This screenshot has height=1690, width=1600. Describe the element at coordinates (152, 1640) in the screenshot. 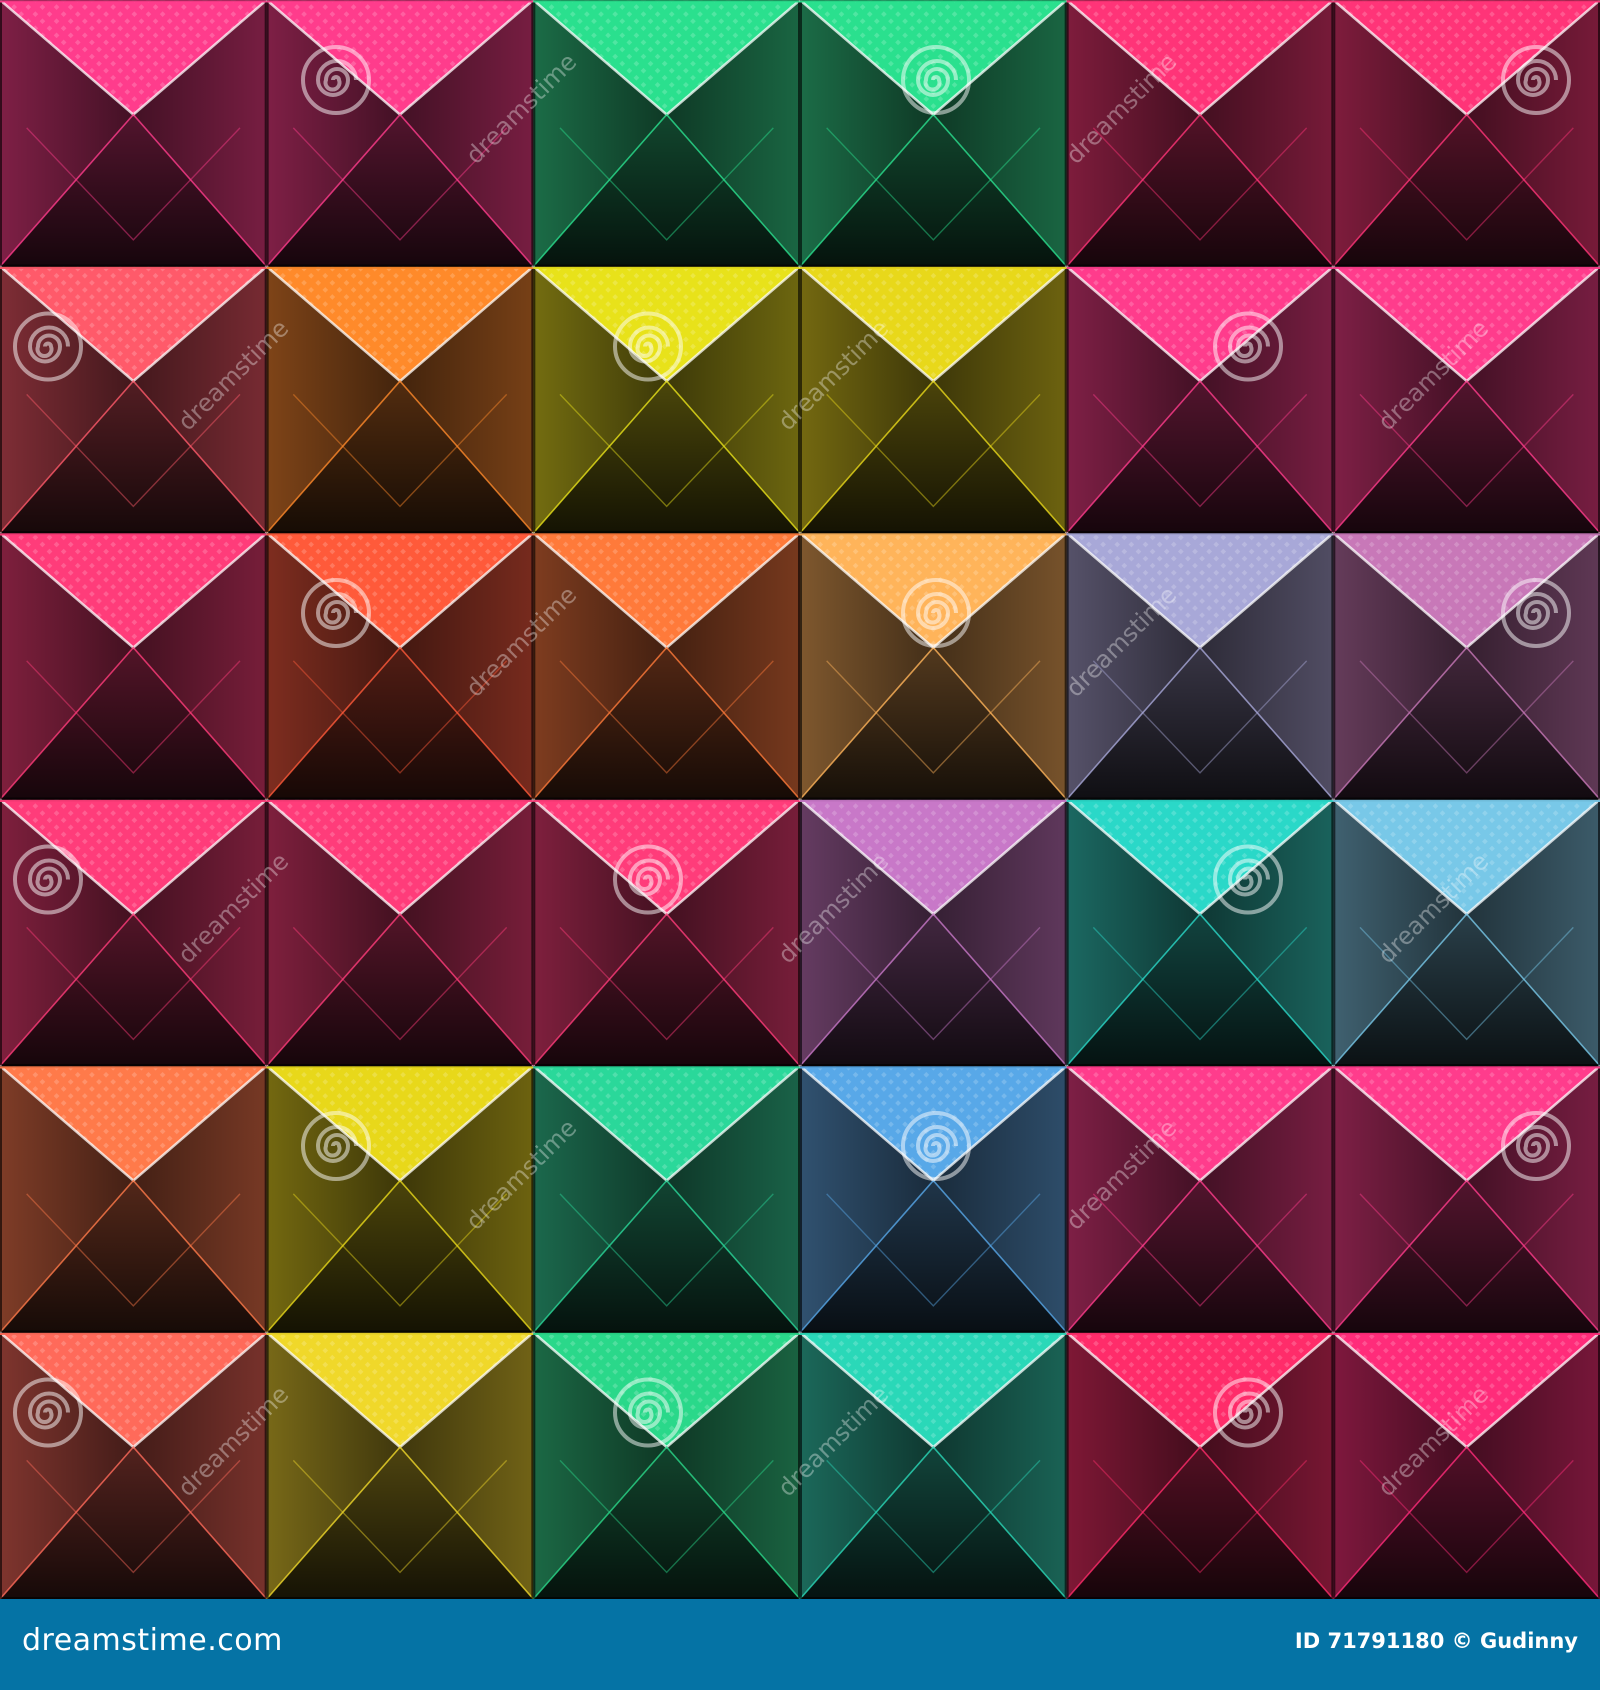

I see `footer-site-text: dreamstime.com` at that location.